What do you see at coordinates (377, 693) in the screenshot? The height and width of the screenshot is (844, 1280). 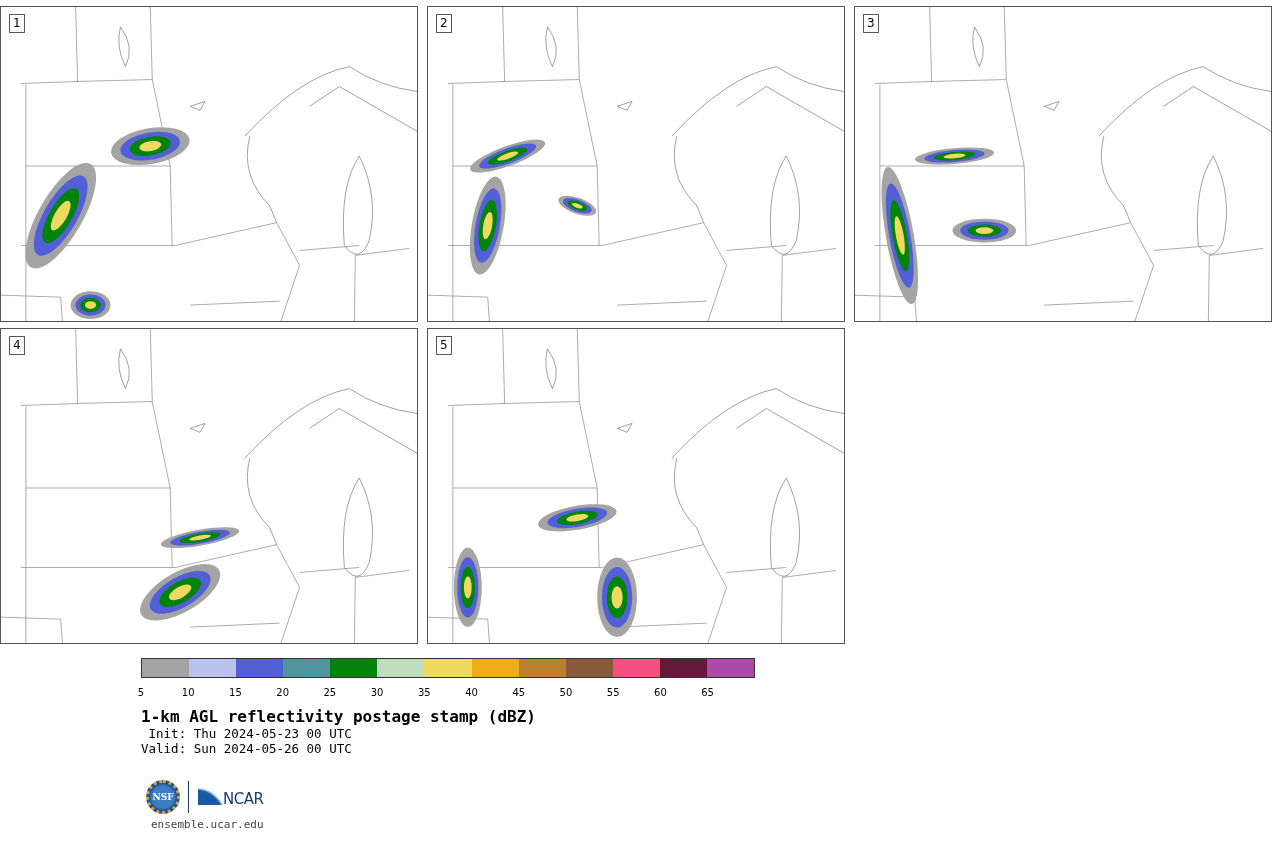 I see `tick-label: 30` at bounding box center [377, 693].